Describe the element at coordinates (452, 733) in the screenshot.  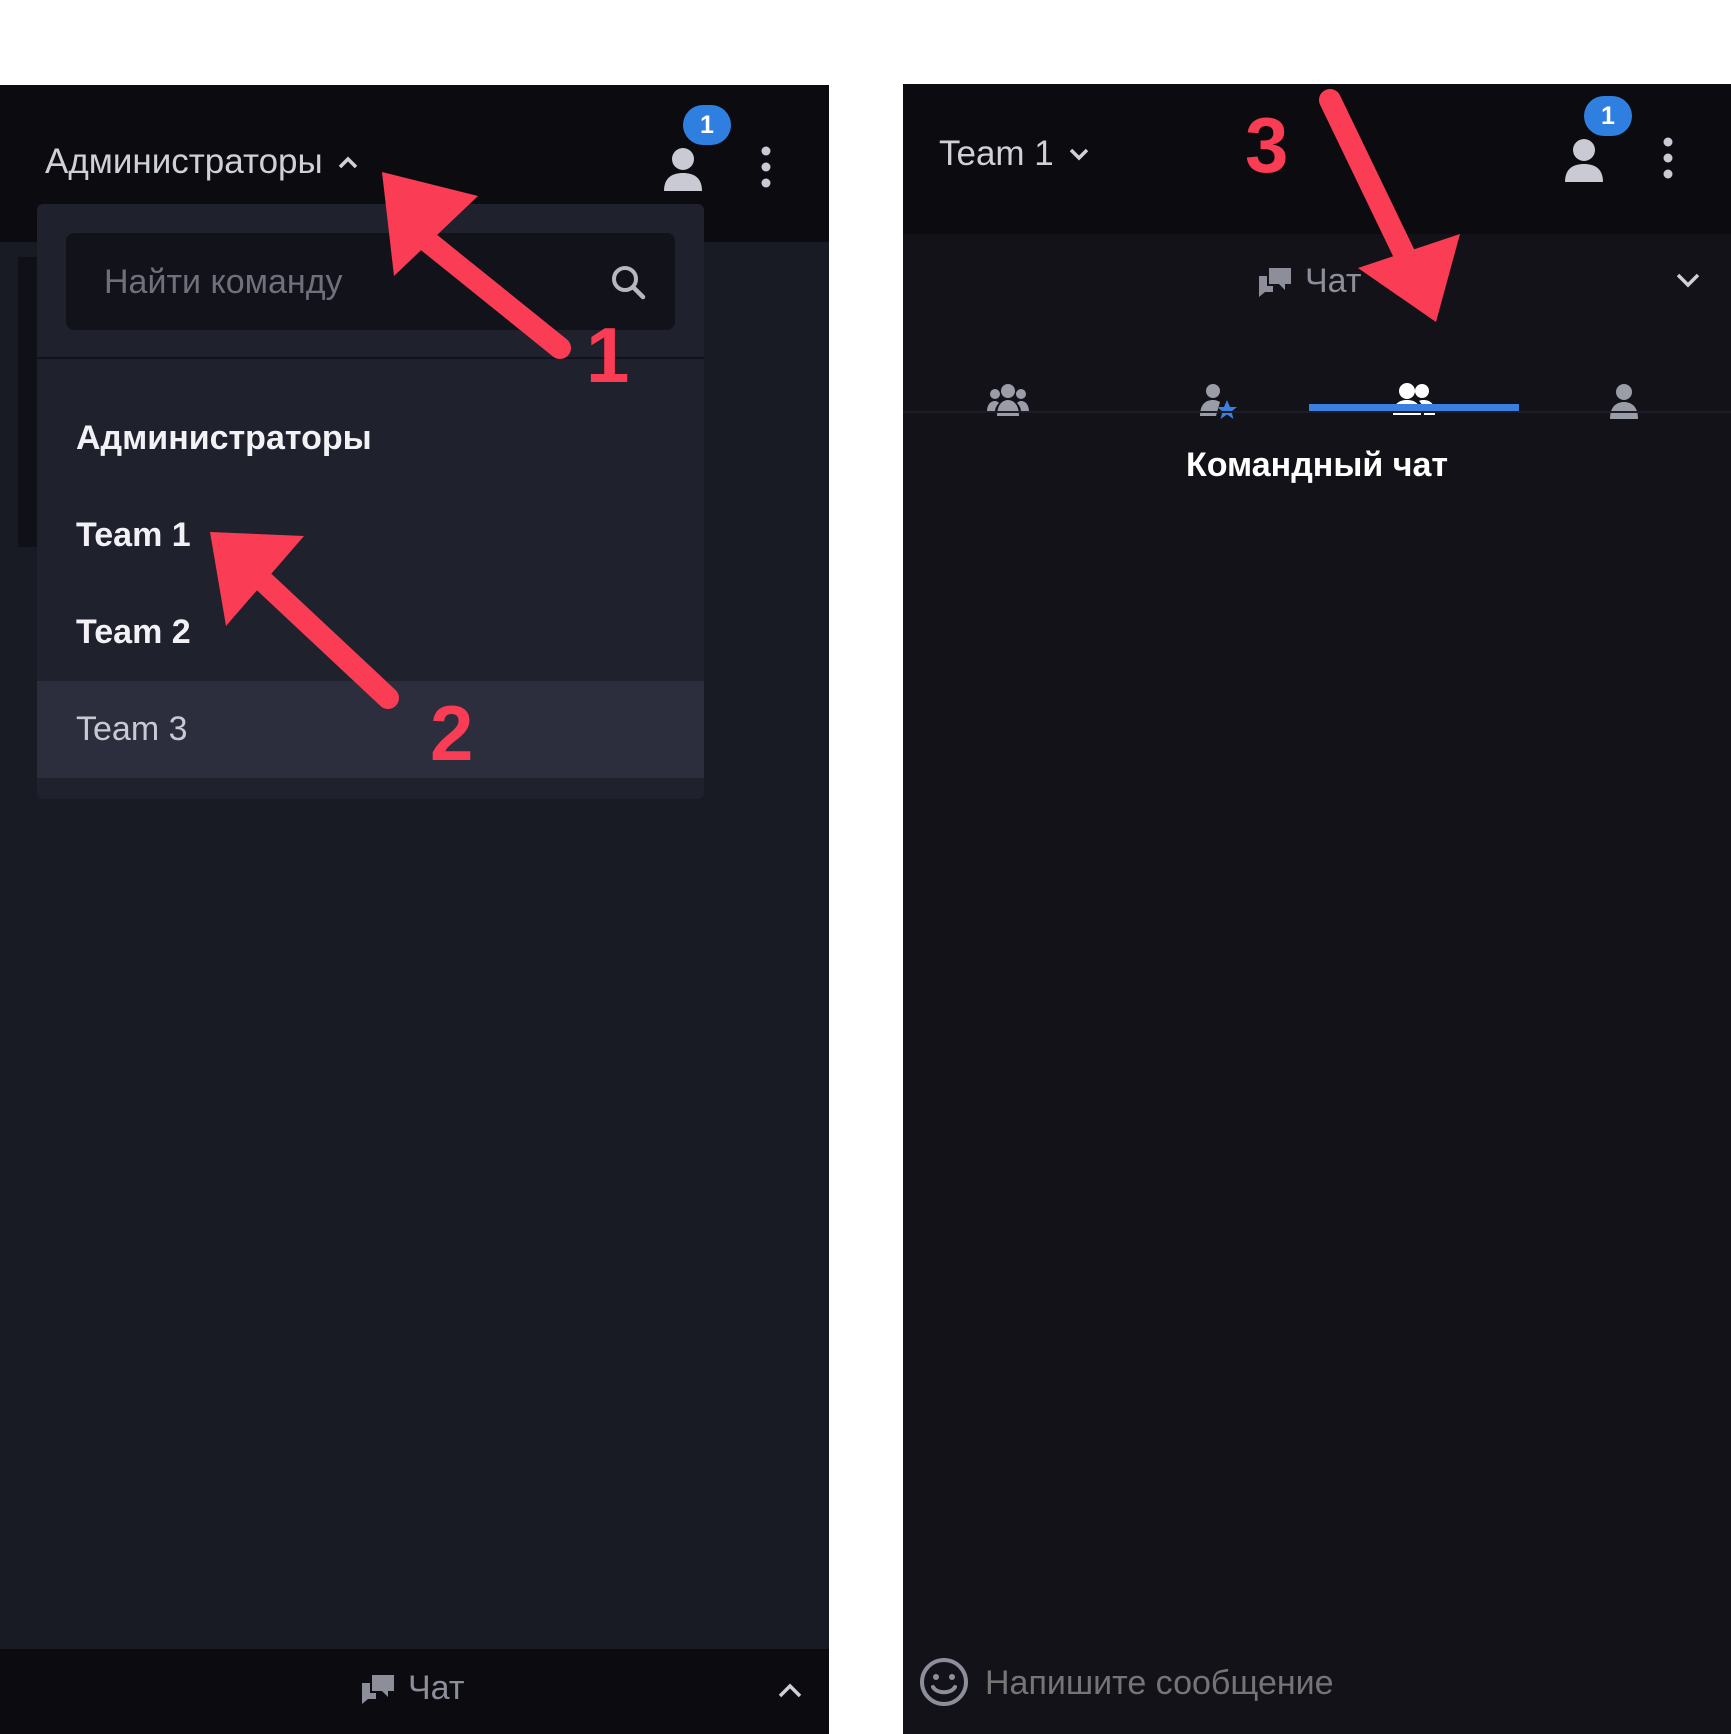
I see `annotation-label-2: 2` at that location.